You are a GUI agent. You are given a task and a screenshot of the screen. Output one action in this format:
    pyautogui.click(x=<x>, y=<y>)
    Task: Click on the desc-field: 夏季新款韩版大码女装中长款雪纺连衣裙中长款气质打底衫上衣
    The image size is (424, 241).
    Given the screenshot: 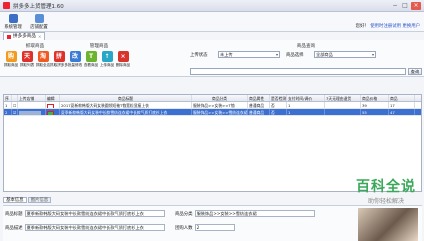 What is the action you would take?
    pyautogui.click(x=94, y=227)
    